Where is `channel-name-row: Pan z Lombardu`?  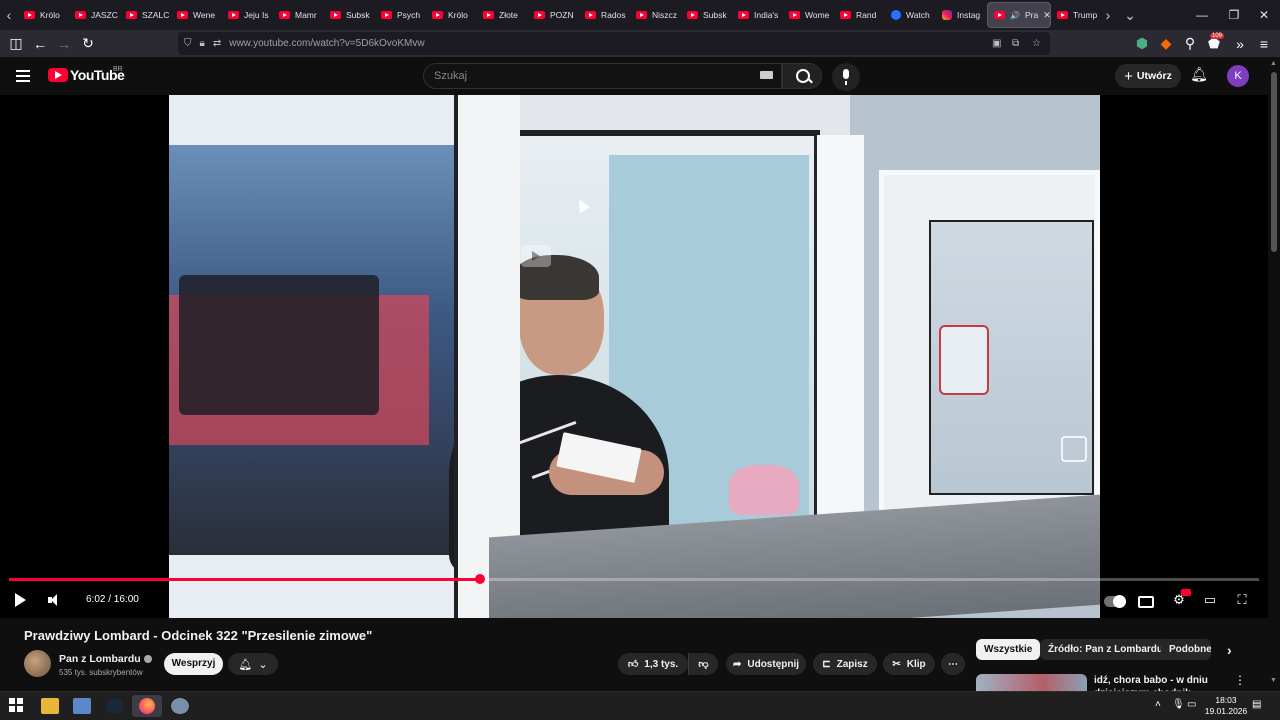
channel-name-row: Pan z Lombardu is located at coordinates (105, 659).